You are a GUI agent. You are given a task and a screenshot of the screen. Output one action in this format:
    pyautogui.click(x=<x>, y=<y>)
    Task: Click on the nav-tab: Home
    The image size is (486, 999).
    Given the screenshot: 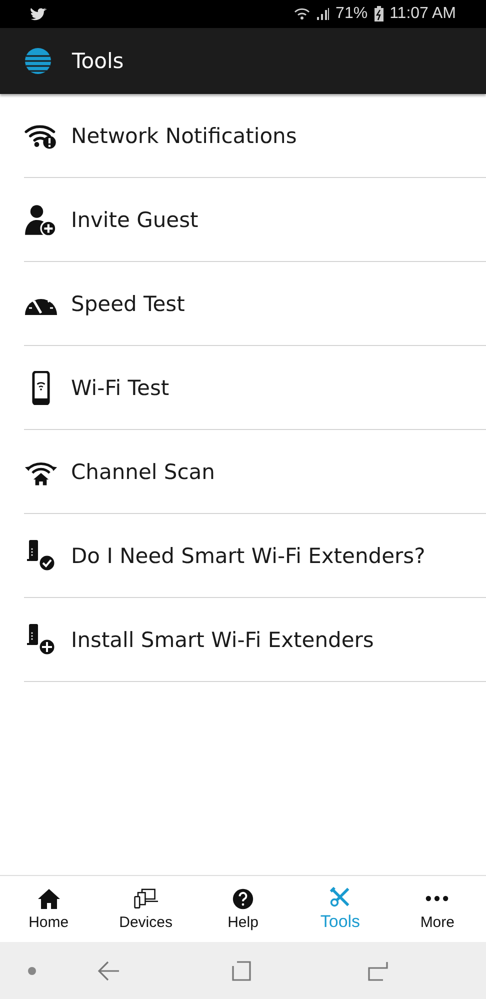 What is the action you would take?
    pyautogui.click(x=49, y=909)
    